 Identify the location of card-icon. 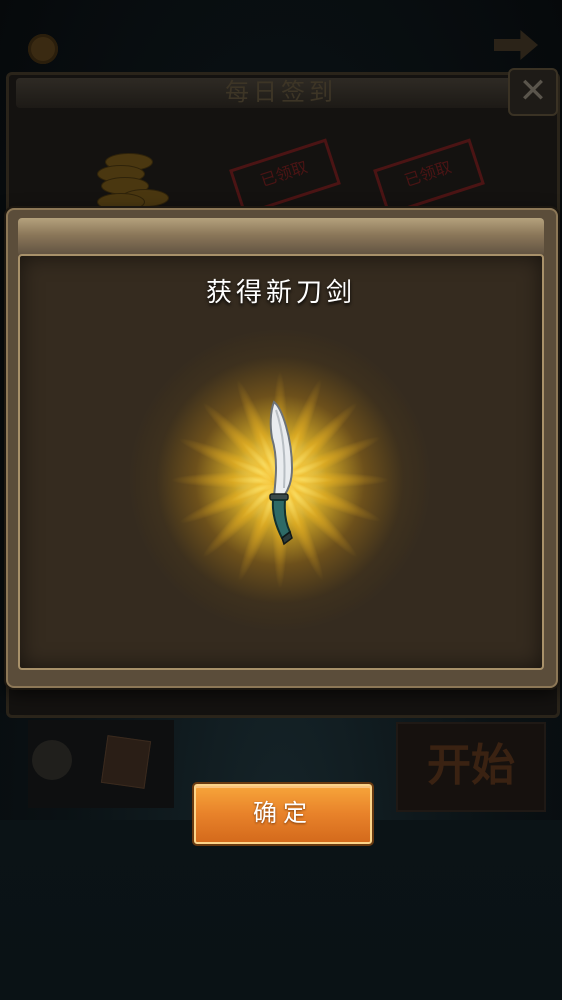
(126, 762).